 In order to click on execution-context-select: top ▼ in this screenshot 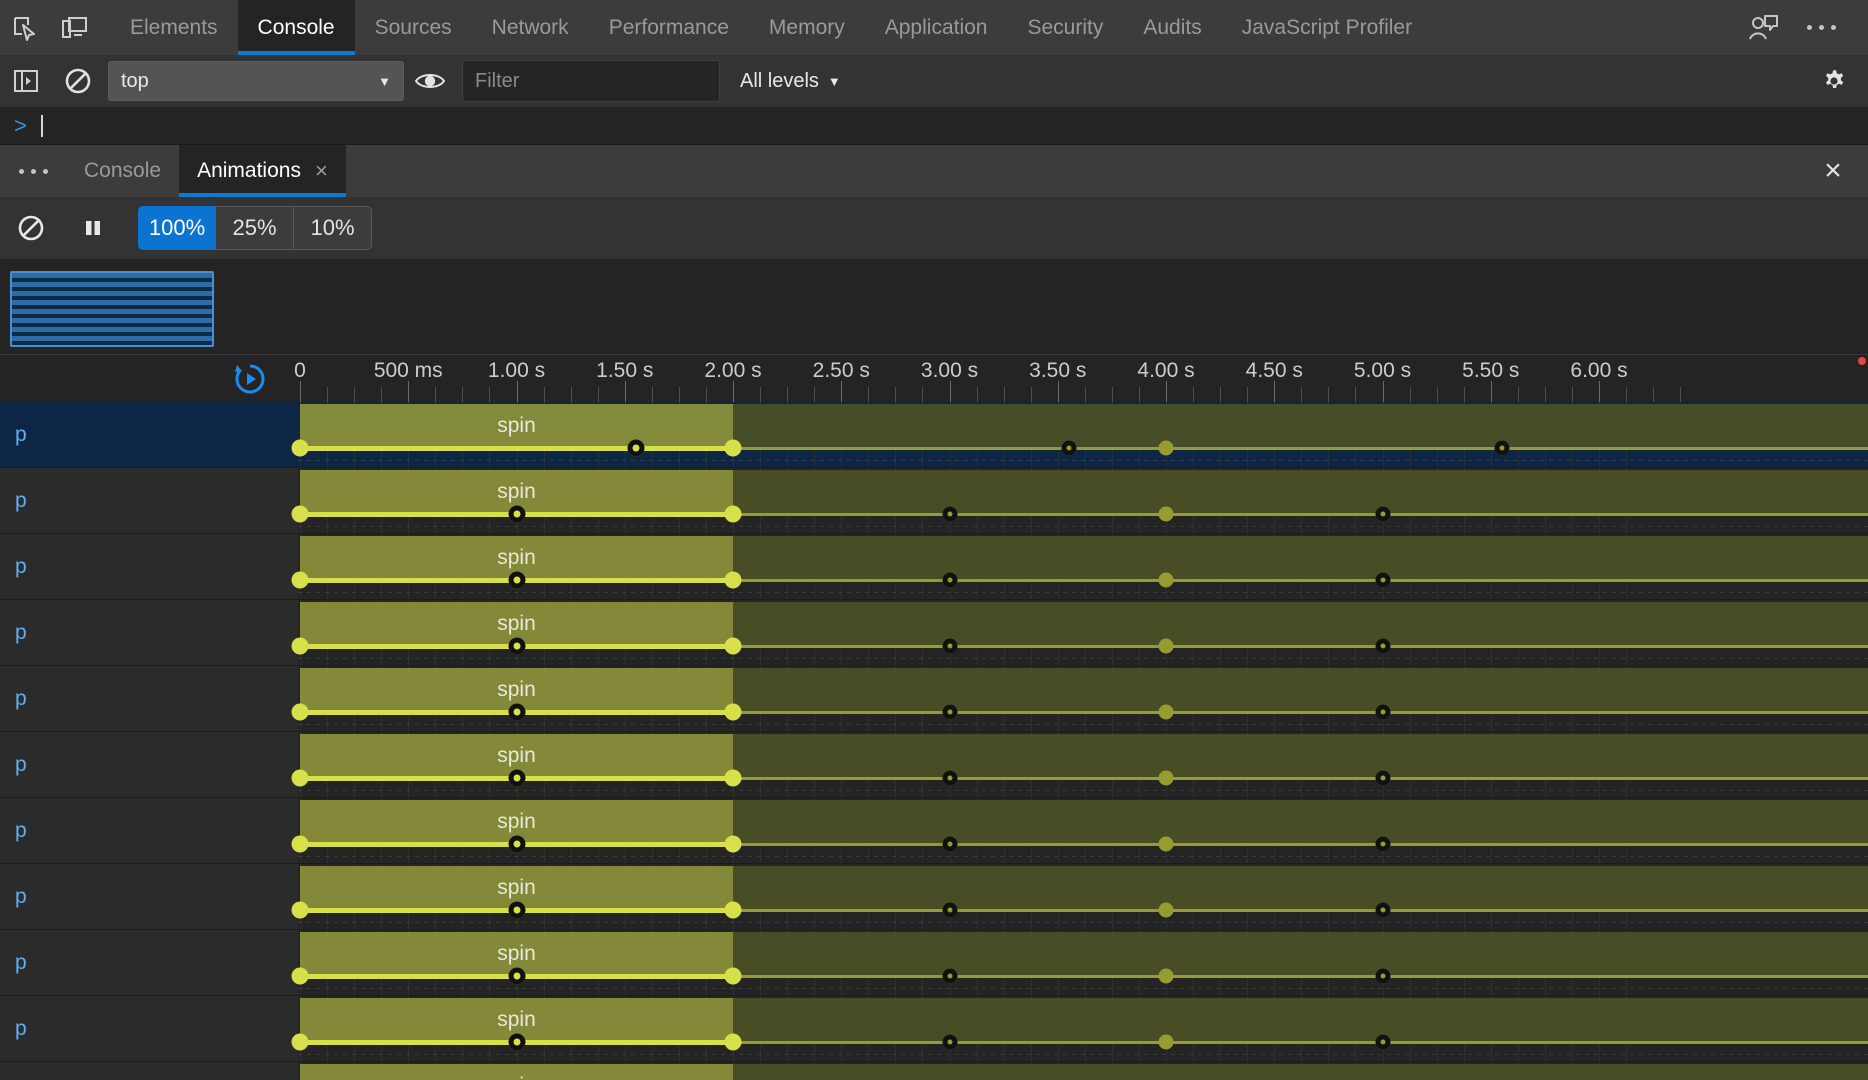, I will do `click(256, 81)`.